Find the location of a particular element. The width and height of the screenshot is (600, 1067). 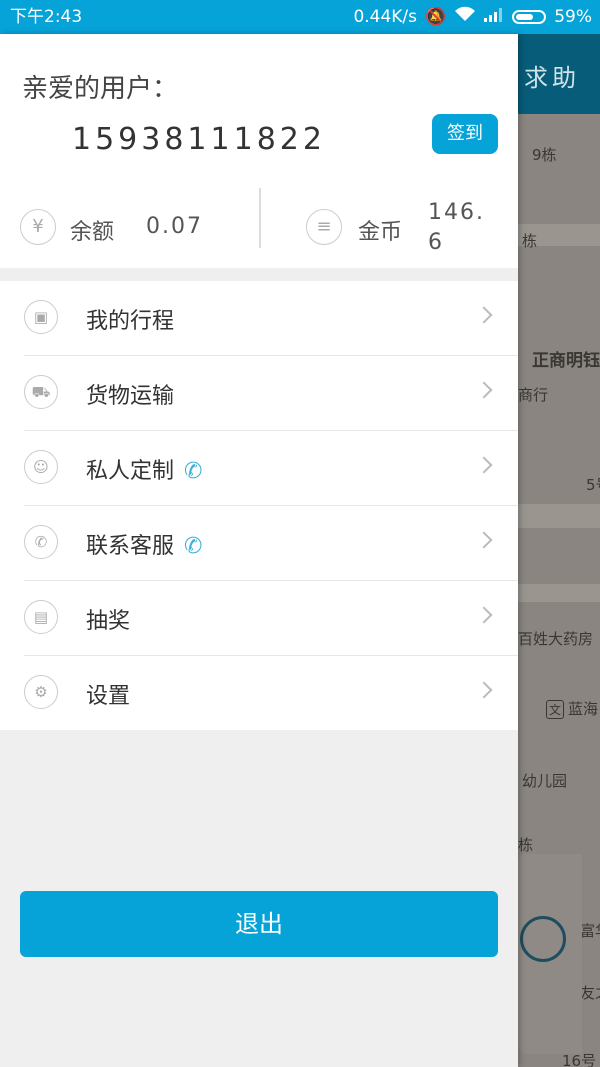

menu-item-text: 货物运输 is located at coordinates (130, 396).